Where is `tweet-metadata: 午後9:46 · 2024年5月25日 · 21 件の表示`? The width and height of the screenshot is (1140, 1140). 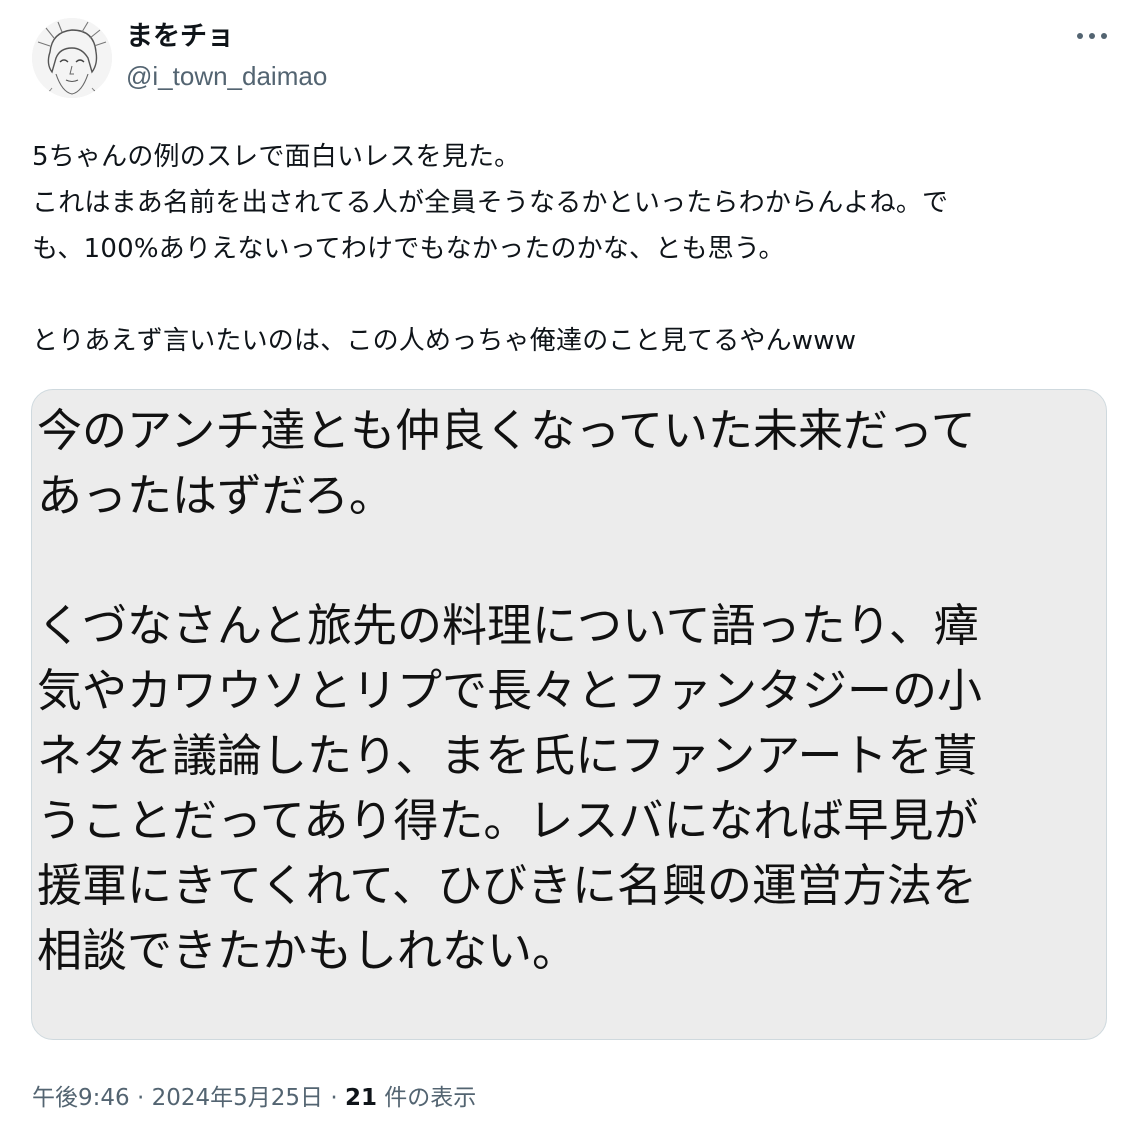
tweet-metadata: 午後9:46 · 2024年5月25日 · 21 件の表示 is located at coordinates (254, 1098).